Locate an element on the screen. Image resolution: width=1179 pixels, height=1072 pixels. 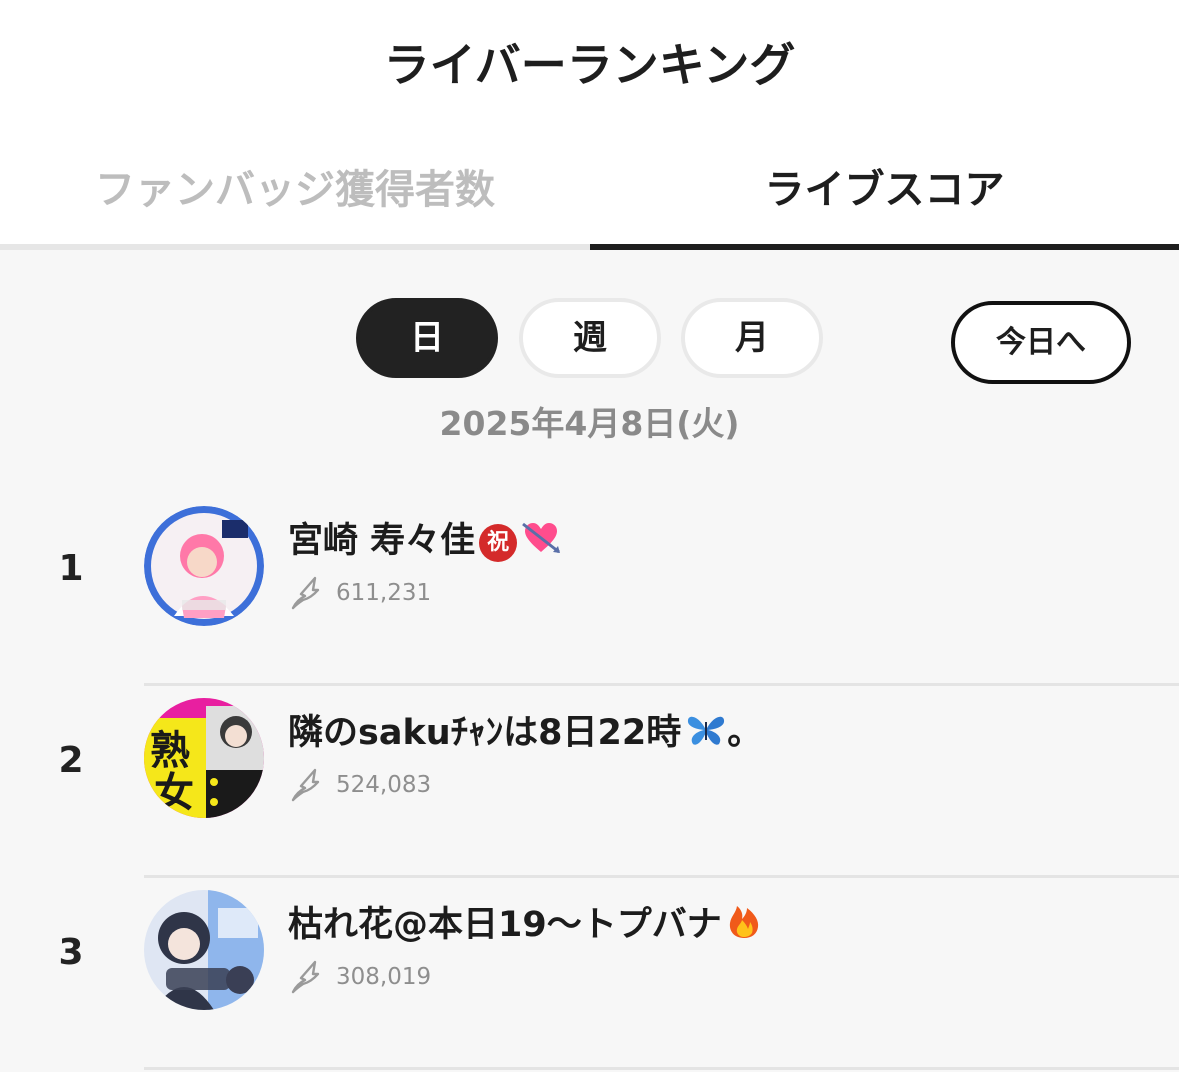
ranking-date: 2025年4月8日(火) is located at coordinates (589, 423).